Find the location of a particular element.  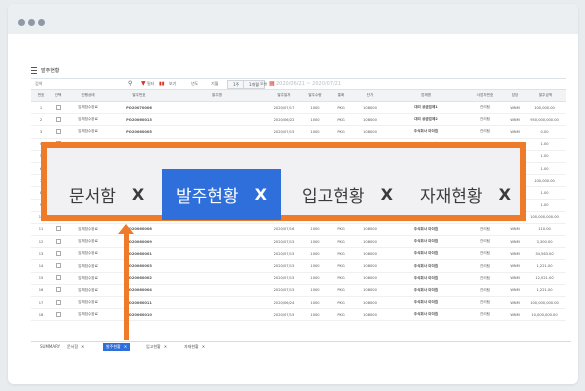

cell-no: 14 is located at coordinates (41, 266).